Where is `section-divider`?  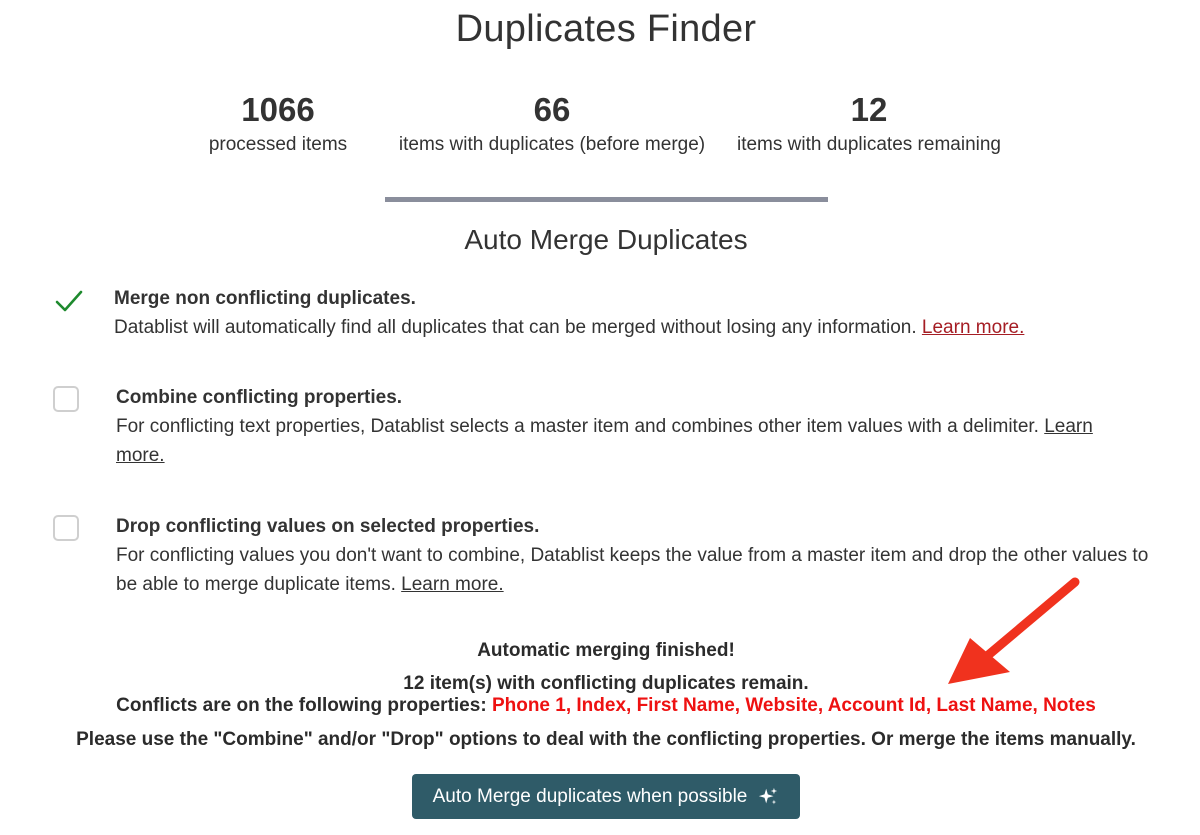 section-divider is located at coordinates (606, 199).